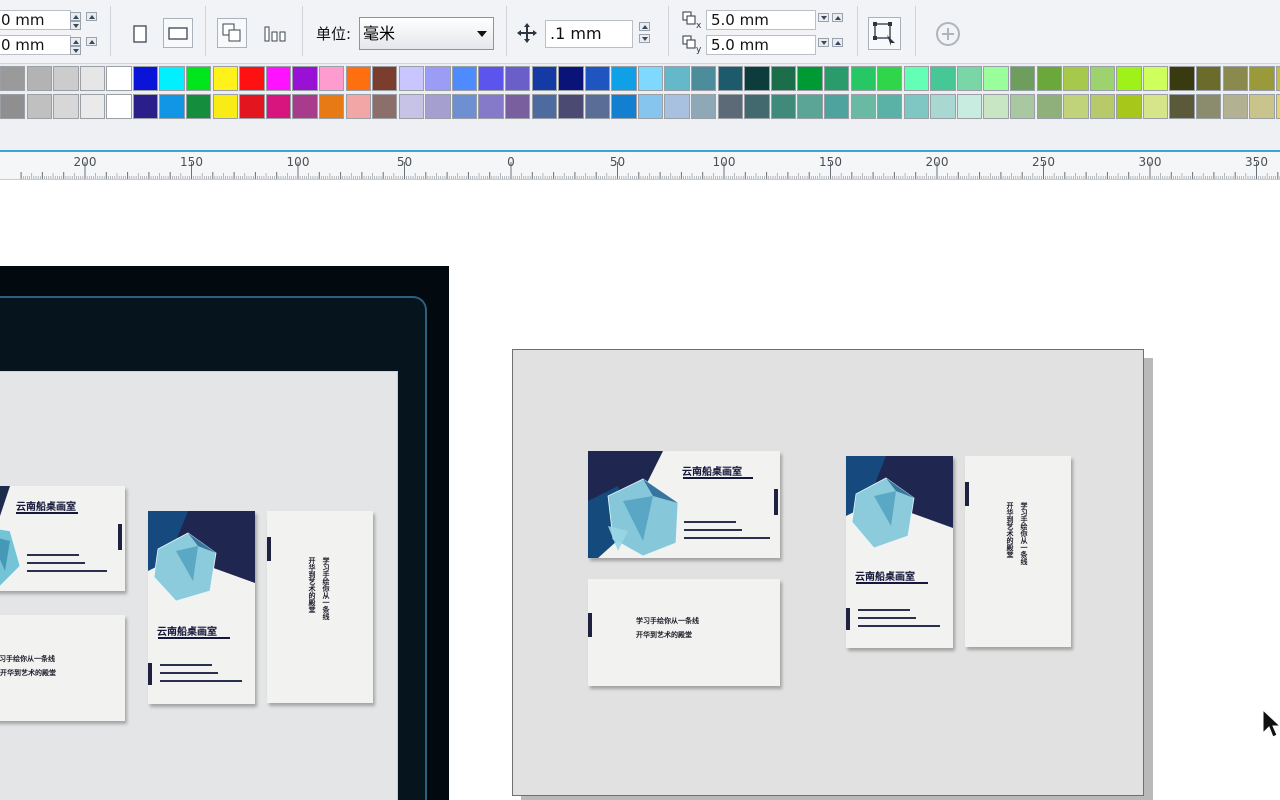  I want to click on horizontal-ruler: 200 150 100 50 0 50 100 150 200 250 300 350, so click(640, 166).